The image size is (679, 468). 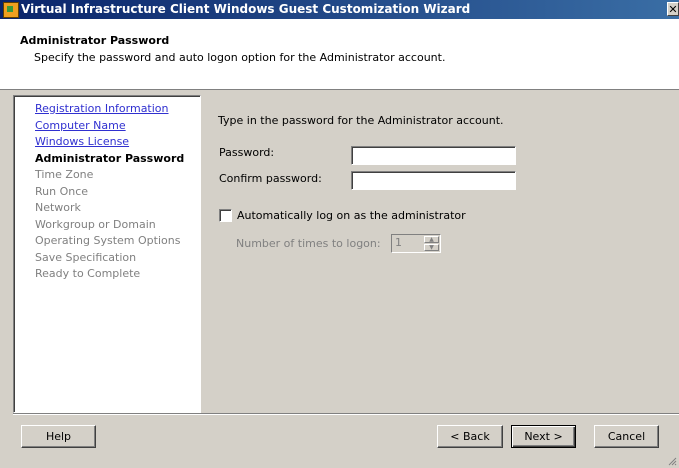 What do you see at coordinates (110, 158) in the screenshot?
I see `step-administrator-password: Administrator Password` at bounding box center [110, 158].